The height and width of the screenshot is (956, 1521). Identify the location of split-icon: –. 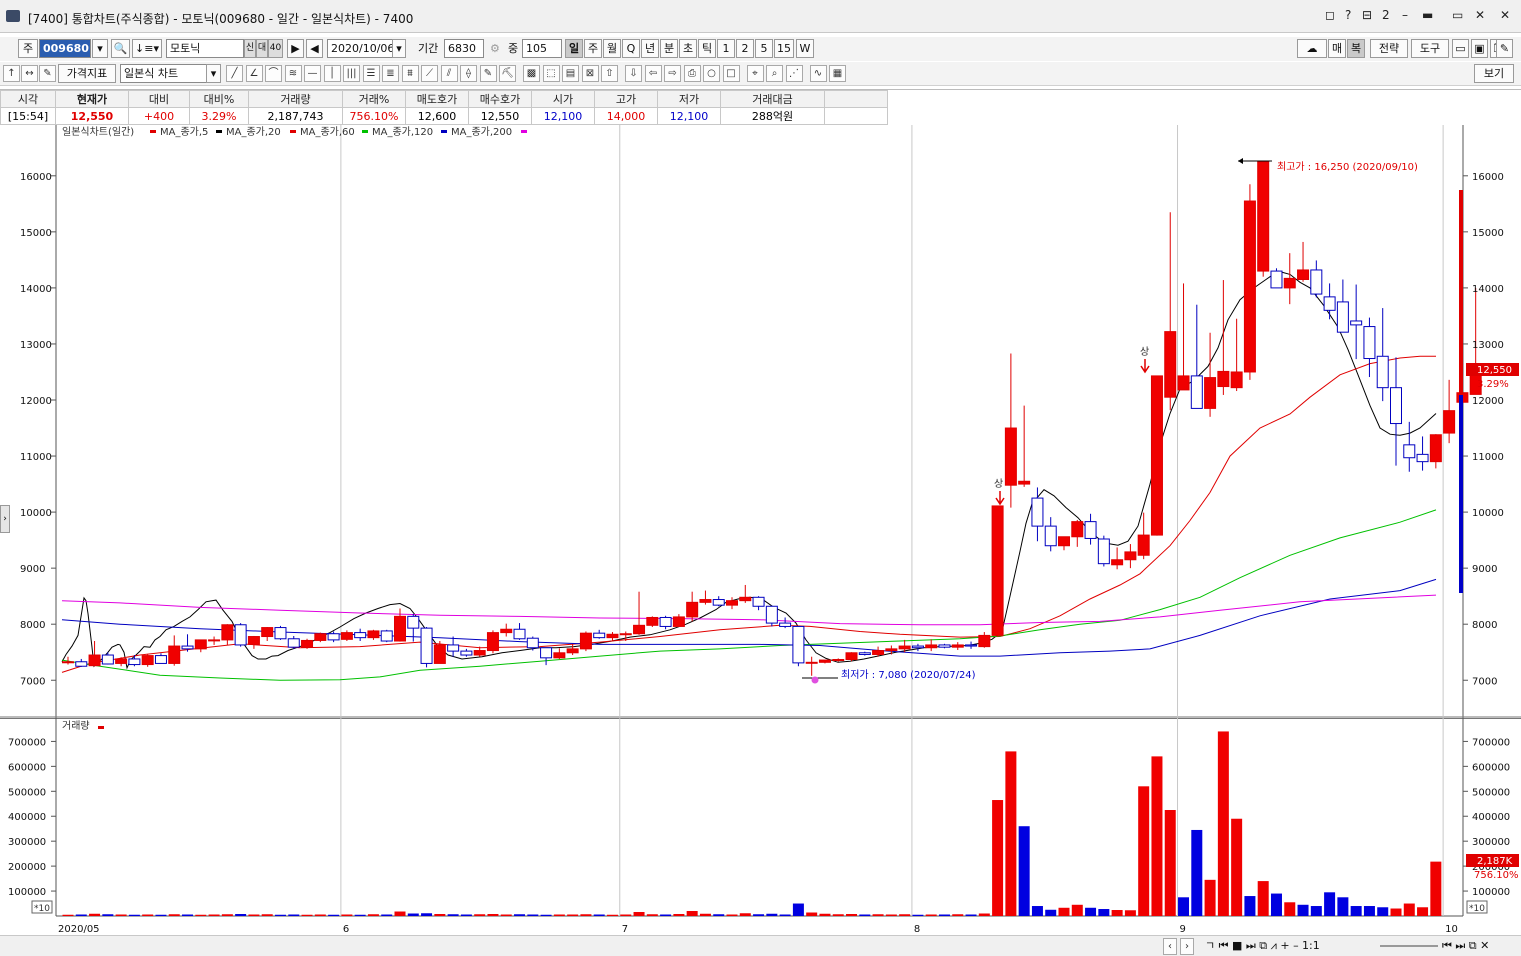
(1405, 15).